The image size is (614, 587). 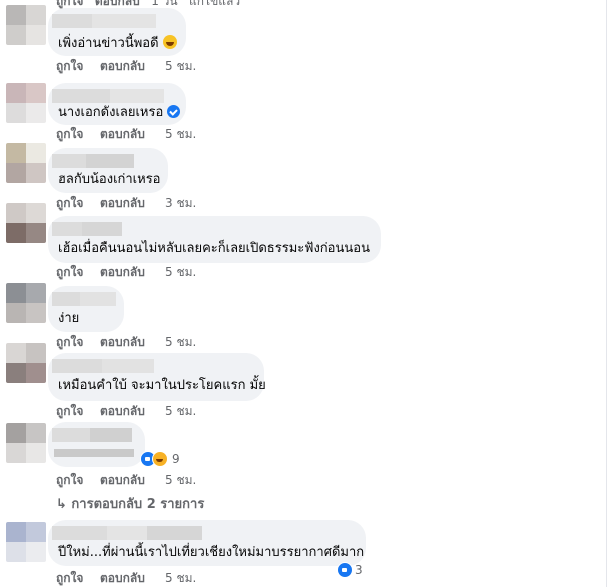 I want to click on right-divider, so click(x=606, y=293).